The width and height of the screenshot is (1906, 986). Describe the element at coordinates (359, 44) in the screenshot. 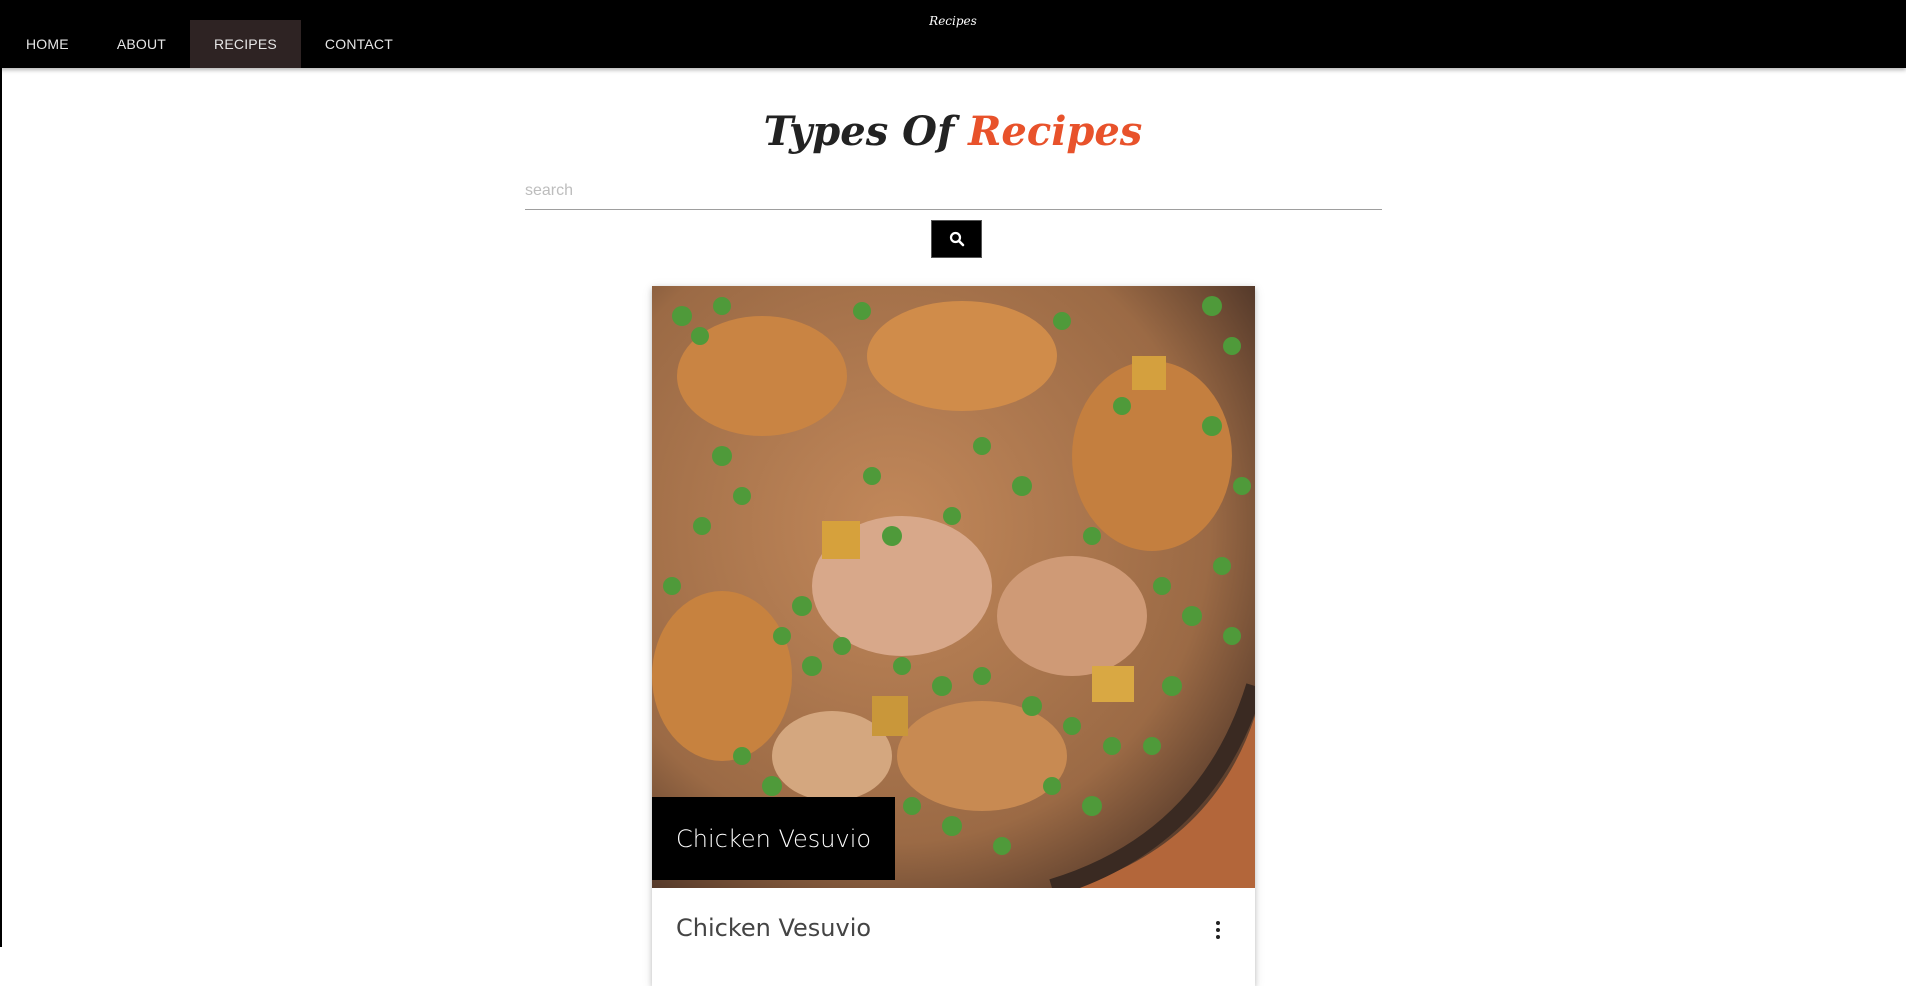

I see `nav-item-contact: CONTACT` at that location.